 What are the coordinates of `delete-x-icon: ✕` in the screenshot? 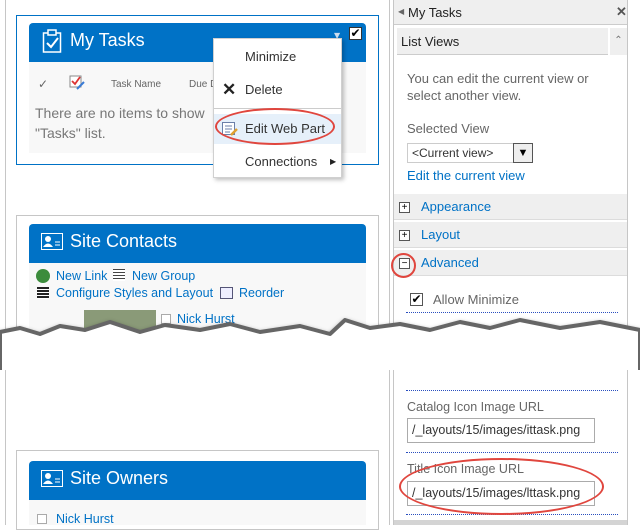 It's located at (229, 89).